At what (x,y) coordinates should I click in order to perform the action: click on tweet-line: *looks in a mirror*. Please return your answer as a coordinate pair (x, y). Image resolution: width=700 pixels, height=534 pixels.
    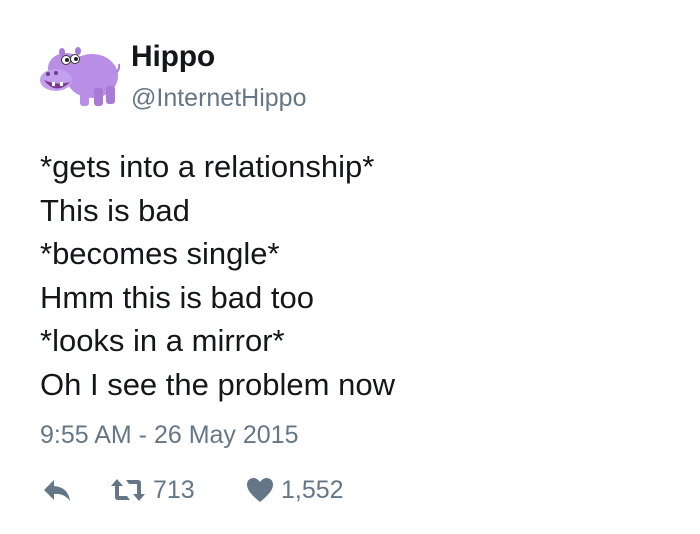
    Looking at the image, I should click on (162, 340).